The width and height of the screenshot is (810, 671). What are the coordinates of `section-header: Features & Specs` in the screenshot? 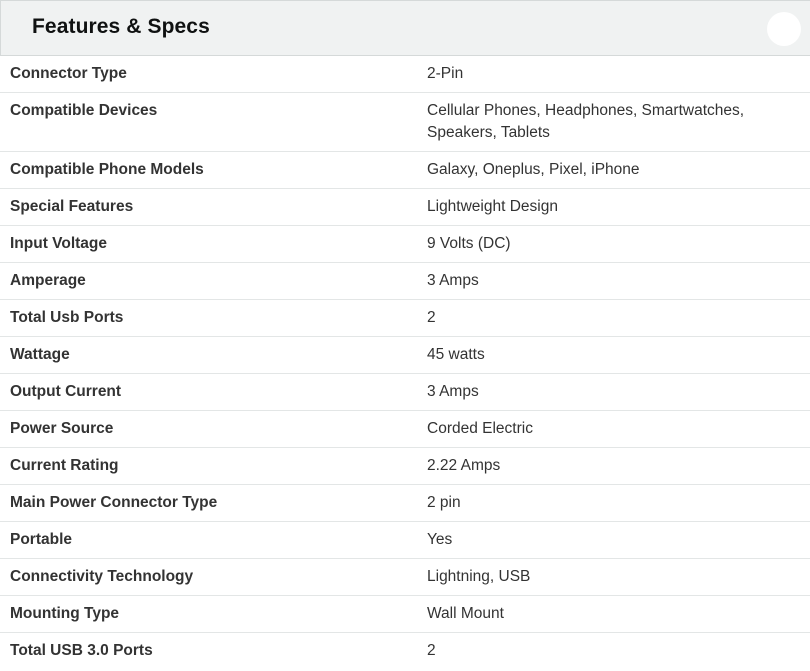 It's located at (405, 28).